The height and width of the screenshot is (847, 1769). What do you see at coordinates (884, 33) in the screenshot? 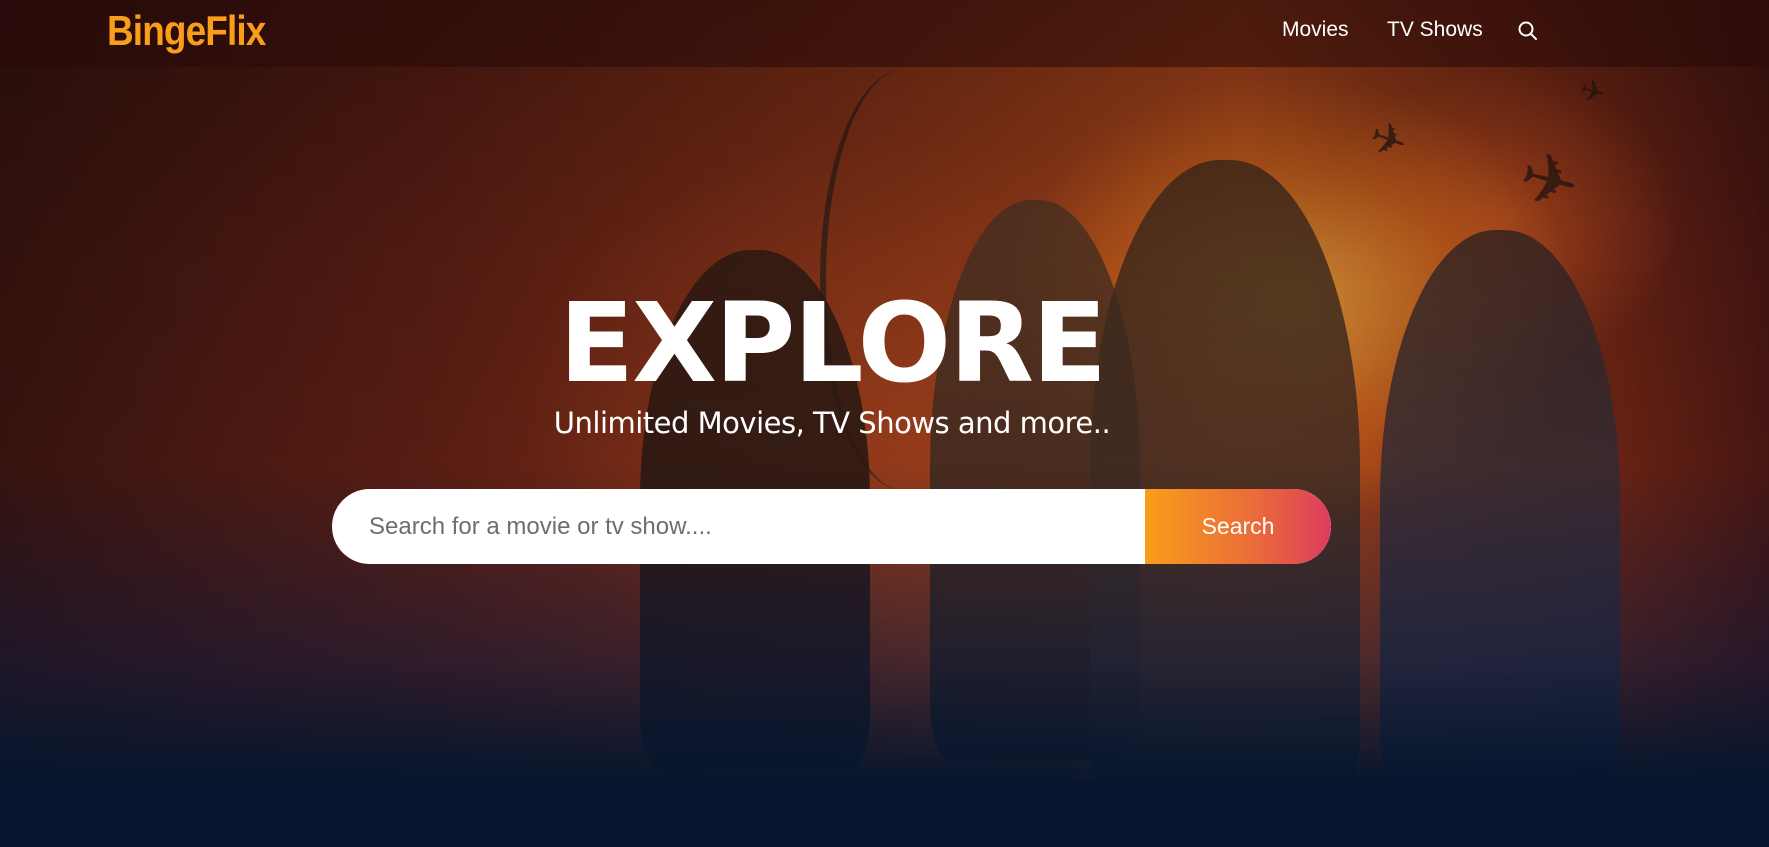
I see `site-header: BingeFlix Movies TV Shows` at bounding box center [884, 33].